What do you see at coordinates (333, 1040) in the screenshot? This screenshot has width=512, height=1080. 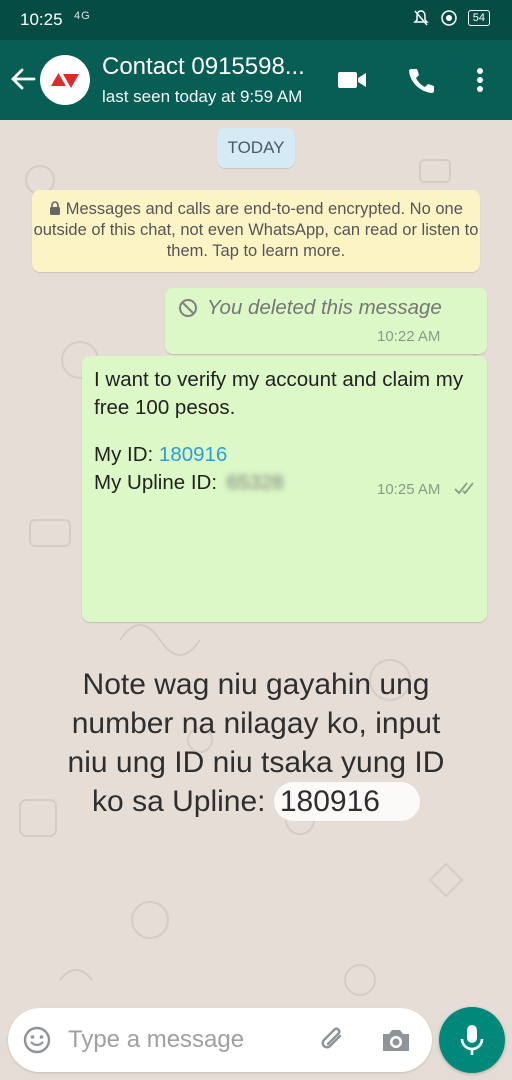 I see `attach-icon` at bounding box center [333, 1040].